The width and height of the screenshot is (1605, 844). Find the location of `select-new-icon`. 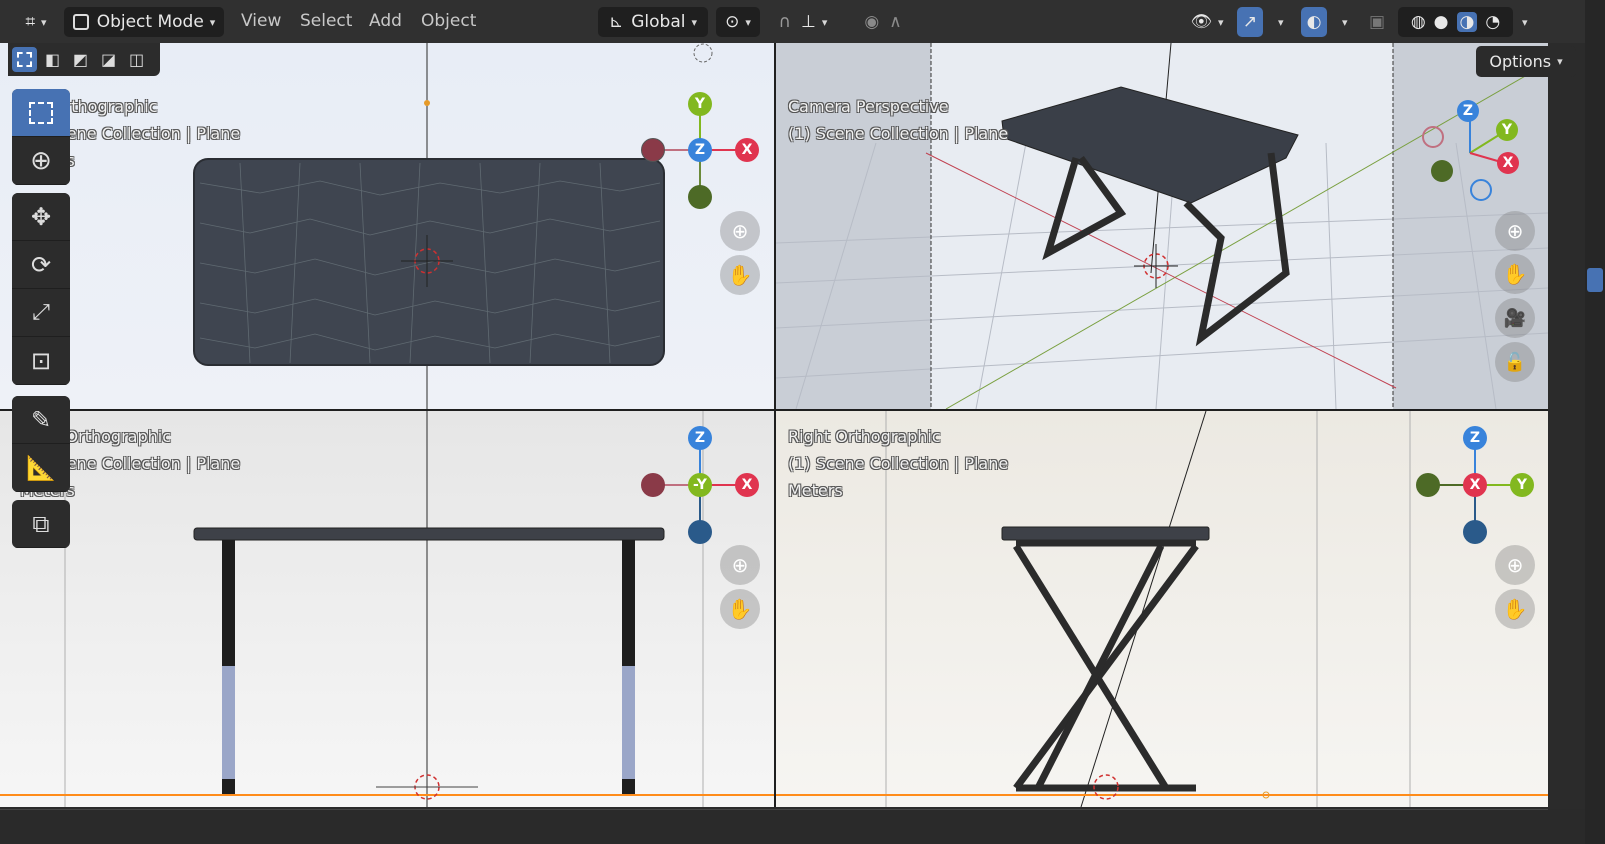

select-new-icon is located at coordinates (24, 59).